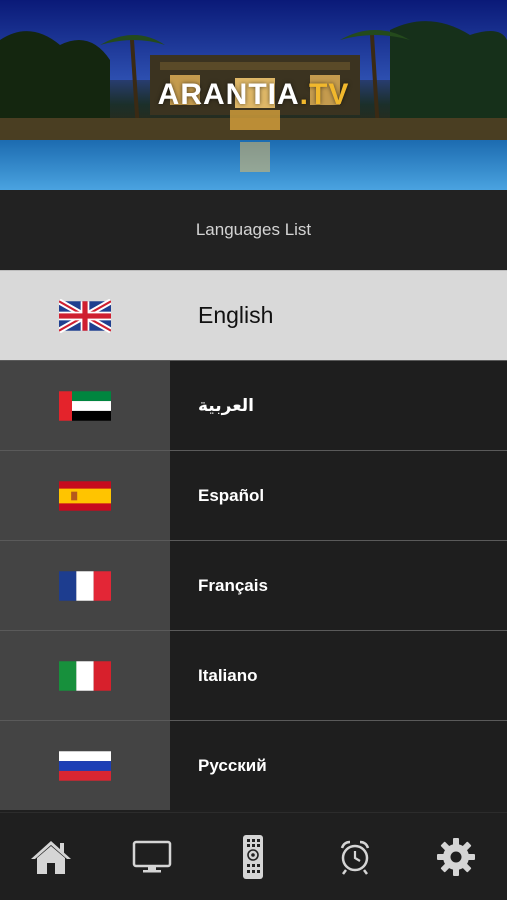 This screenshot has height=900, width=507. What do you see at coordinates (338, 765) in the screenshot?
I see `language-label: Русский` at bounding box center [338, 765].